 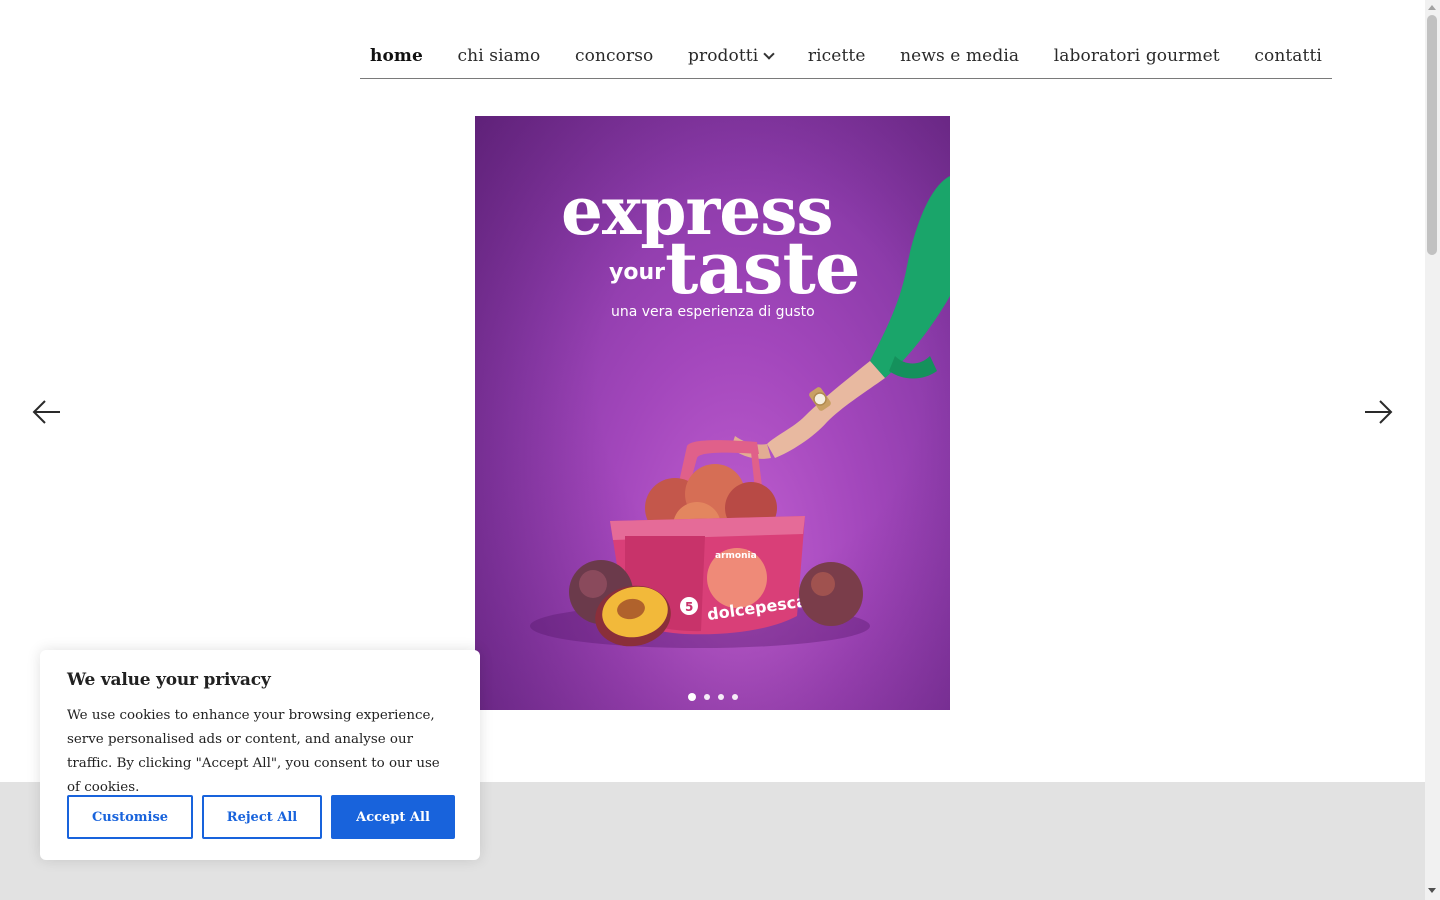 I want to click on nav-item-concorso: concorso, so click(x=614, y=57).